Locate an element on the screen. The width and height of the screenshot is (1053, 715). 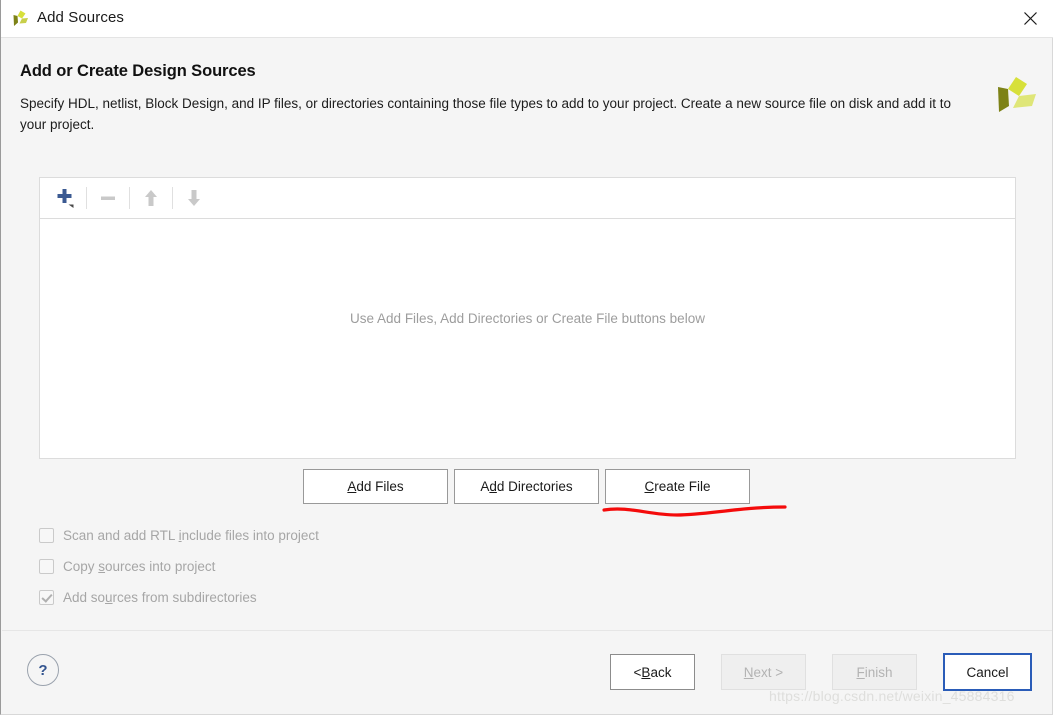
create-file-label-after: reate File is located at coordinates (682, 486).